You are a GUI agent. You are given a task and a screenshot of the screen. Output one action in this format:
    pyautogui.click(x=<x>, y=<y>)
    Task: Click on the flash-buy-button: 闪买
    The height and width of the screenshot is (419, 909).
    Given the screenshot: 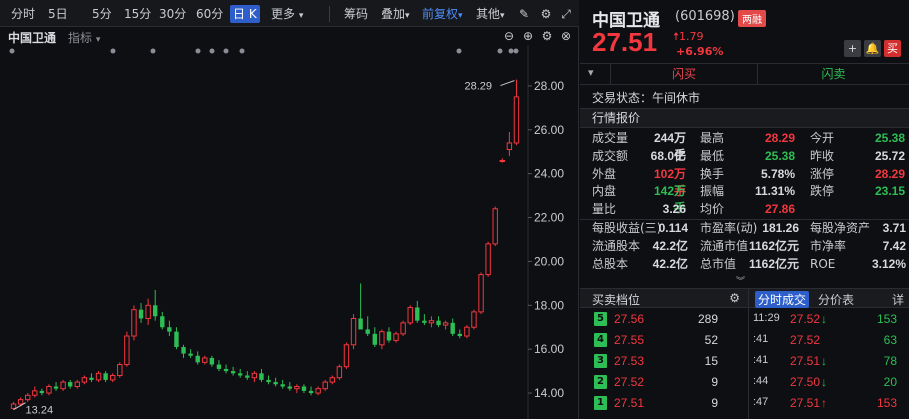 What is the action you would take?
    pyautogui.click(x=684, y=74)
    